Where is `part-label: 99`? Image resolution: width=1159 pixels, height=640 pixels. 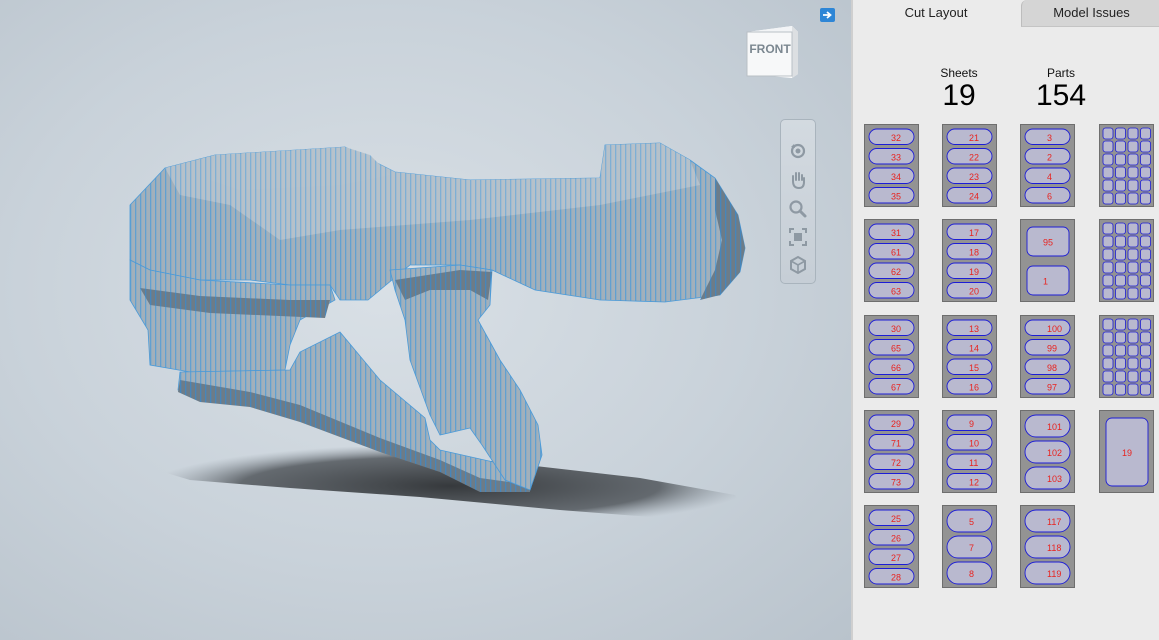
part-label: 99 is located at coordinates (1052, 348).